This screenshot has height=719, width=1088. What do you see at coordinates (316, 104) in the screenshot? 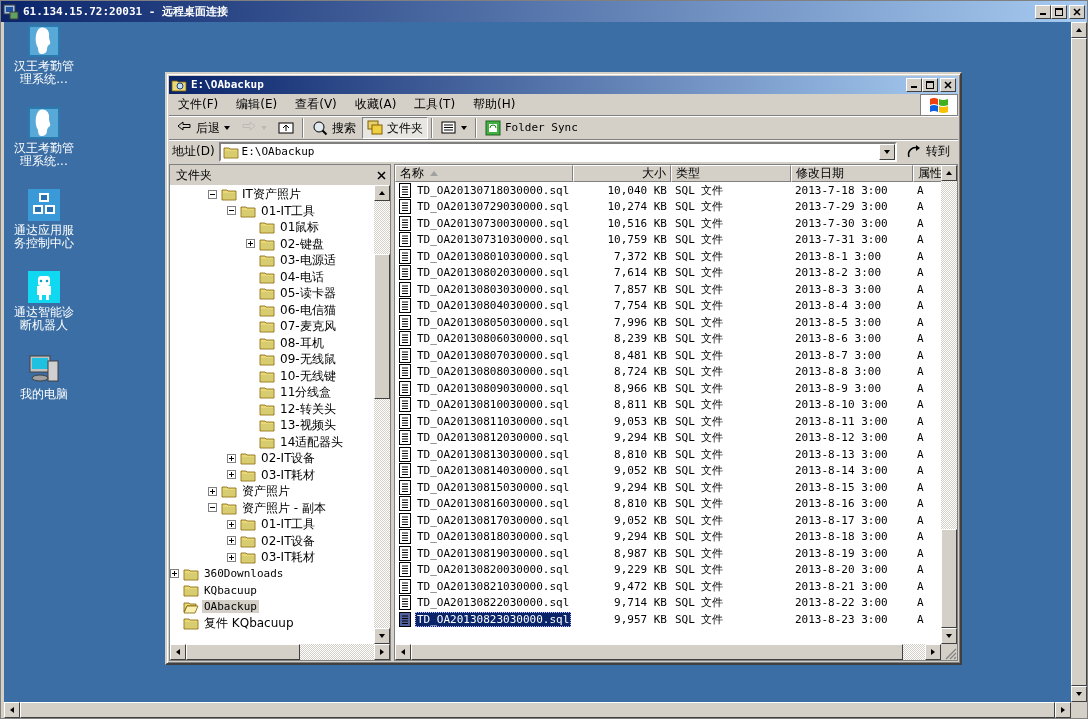
I see `menu-item: 查看(V)` at bounding box center [316, 104].